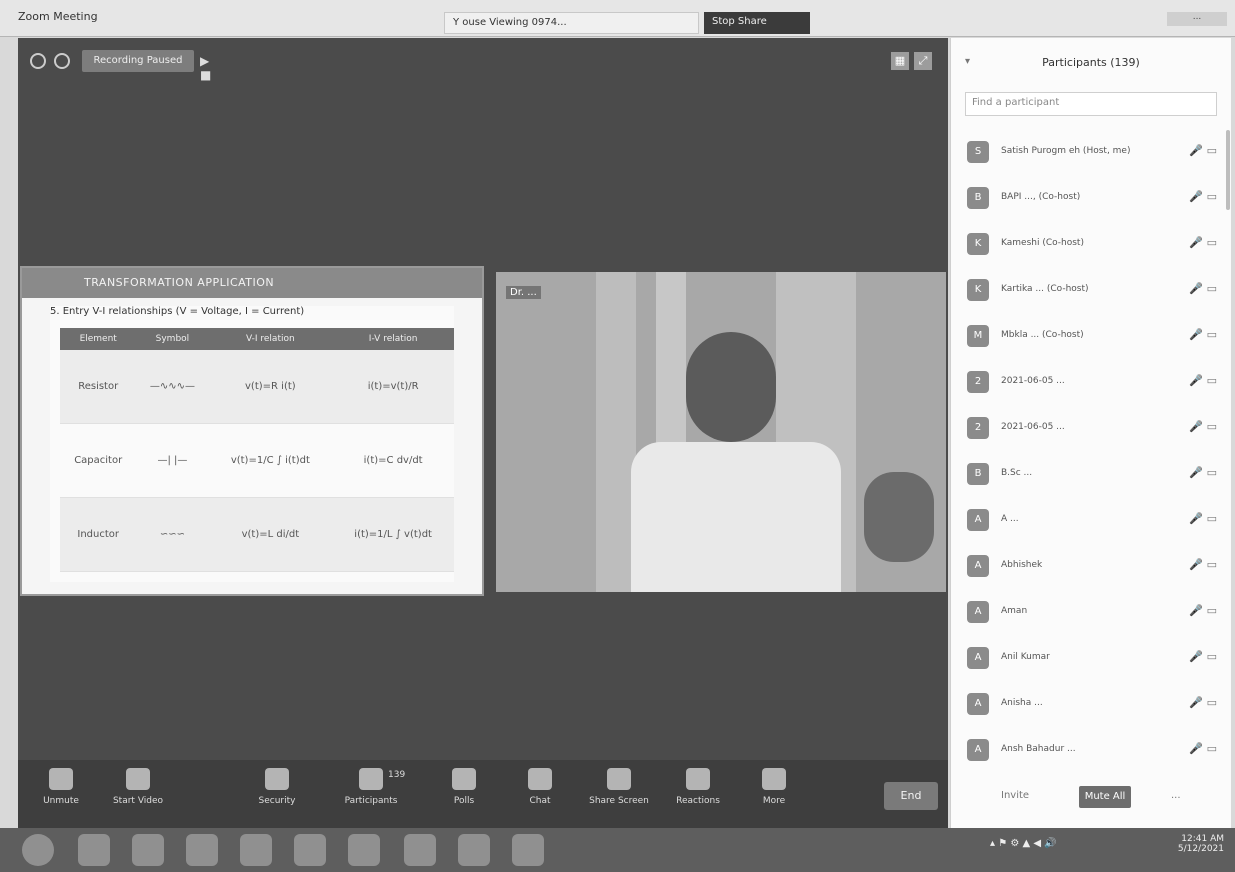 Image resolution: width=1235 pixels, height=872 pixels. Describe the element at coordinates (270, 387) in the screenshot. I see `vi-cell: v(t)=R i(t)` at that location.